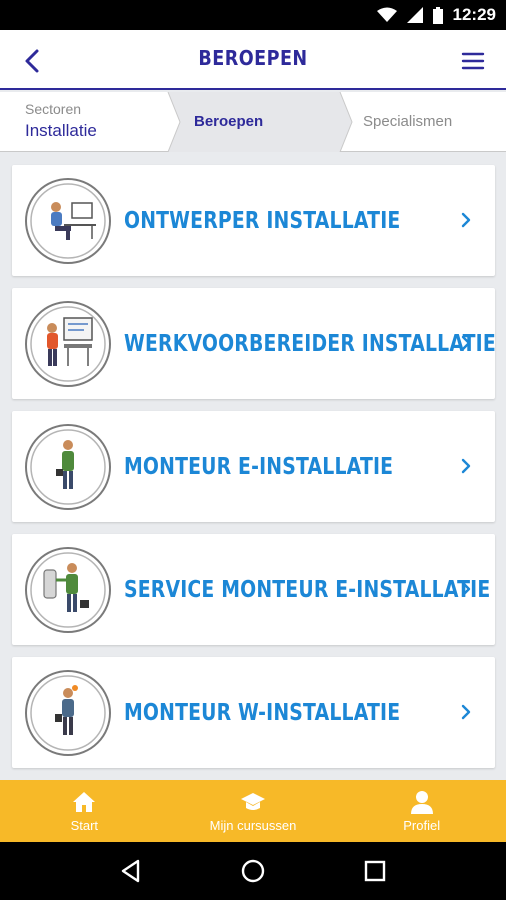 Image resolution: width=506 pixels, height=900 pixels. I want to click on wifi-icon, so click(386, 14).